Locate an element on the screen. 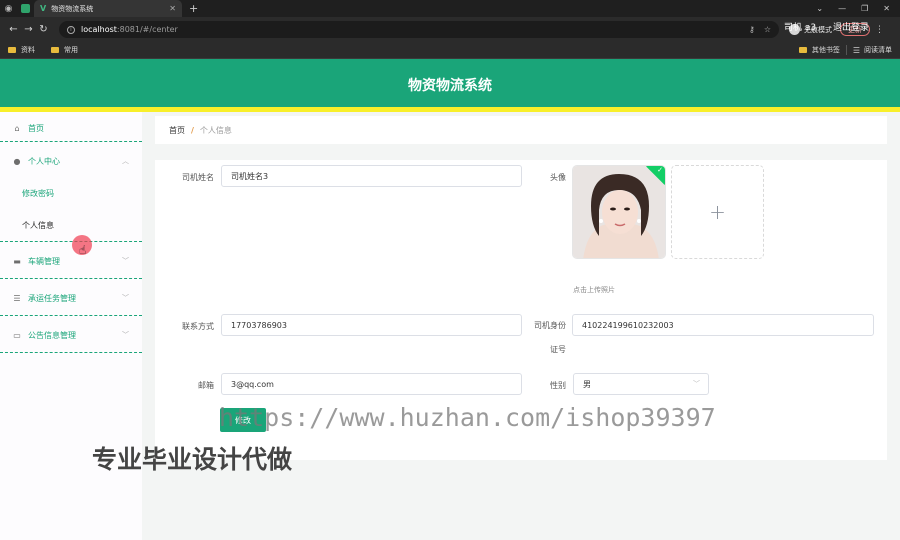 This screenshot has height=540, width=900. other-bookmarks: 其他书签 is located at coordinates (819, 50).